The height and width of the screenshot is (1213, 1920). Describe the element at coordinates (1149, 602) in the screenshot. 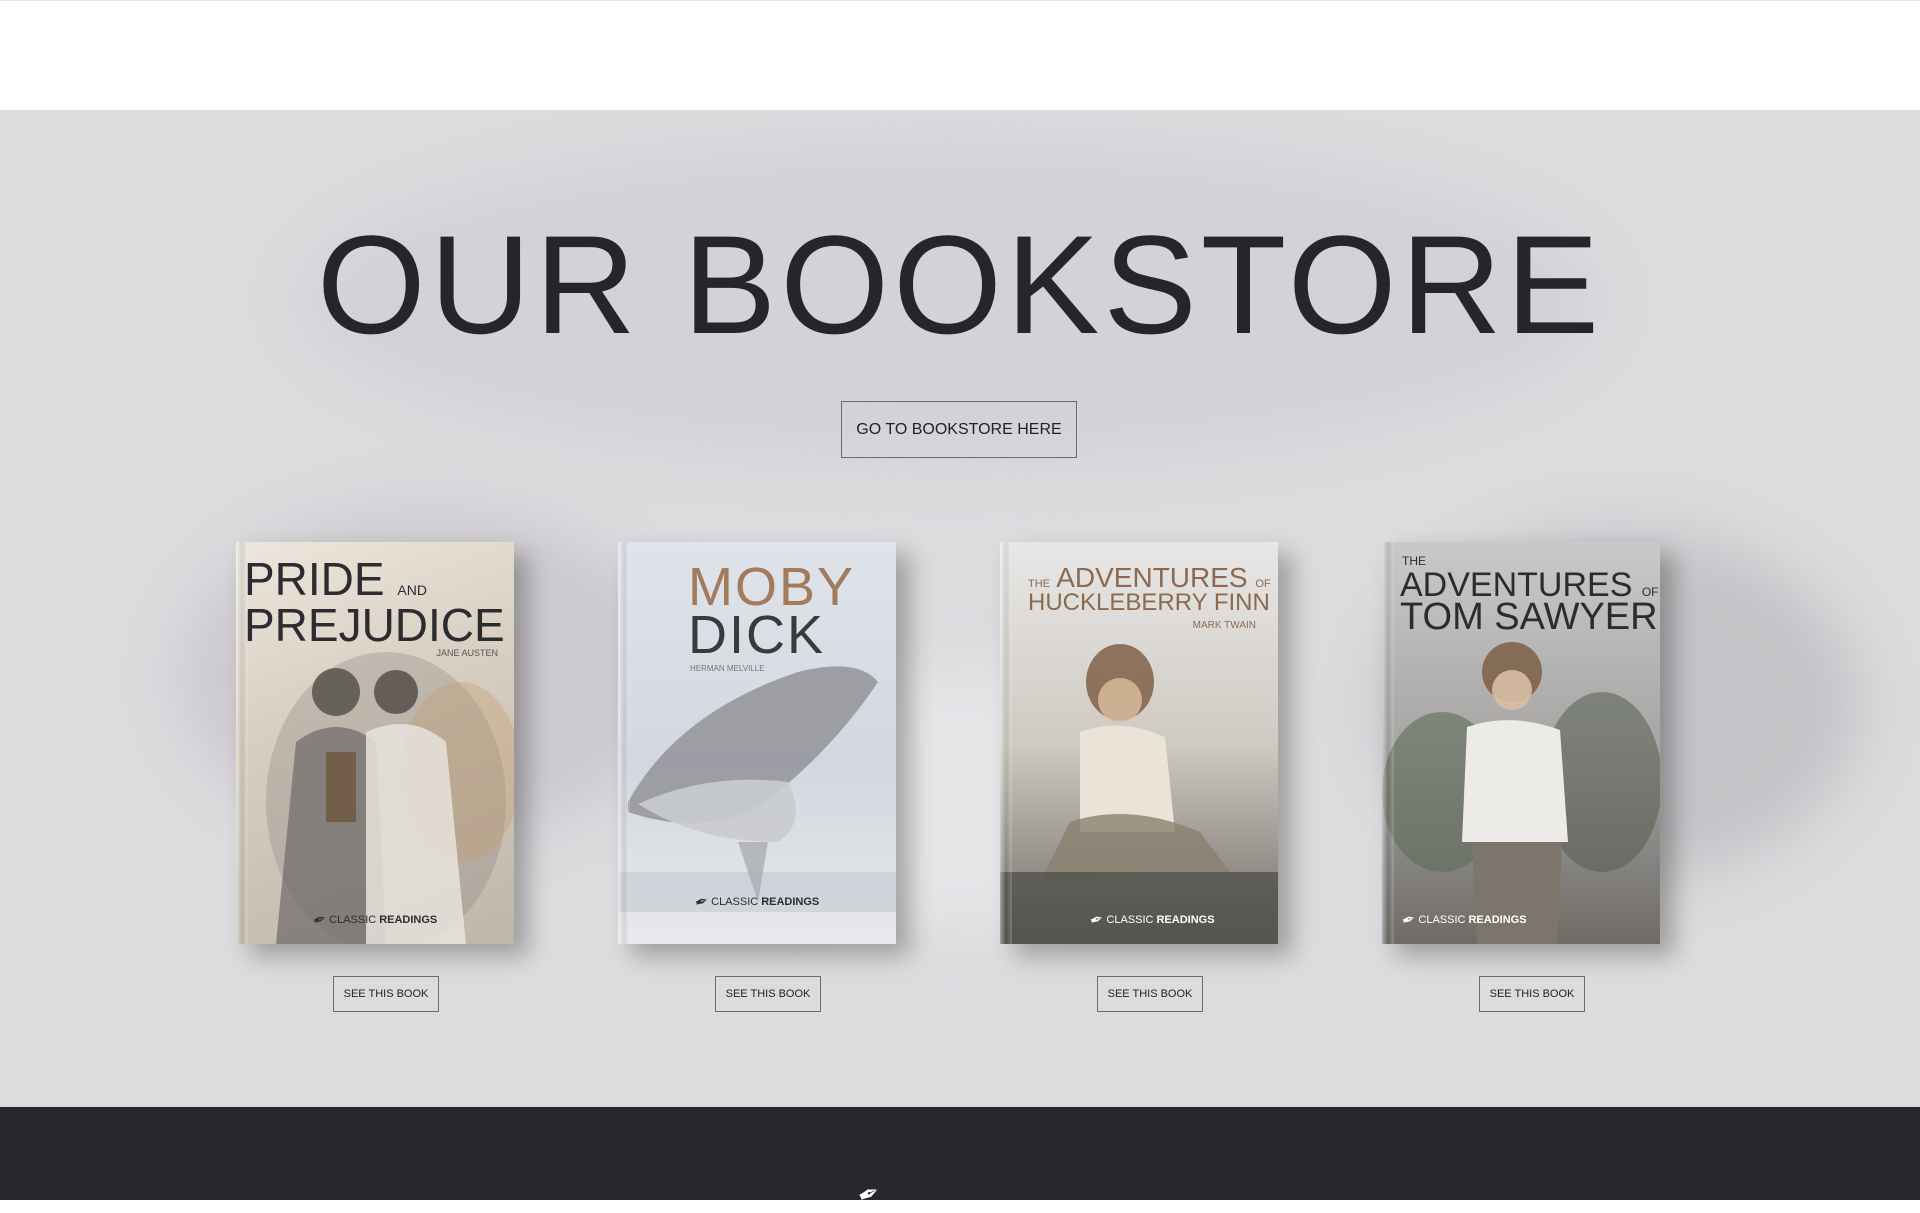

I see `book-title-line2: HUCKLEBERRY FINN` at that location.